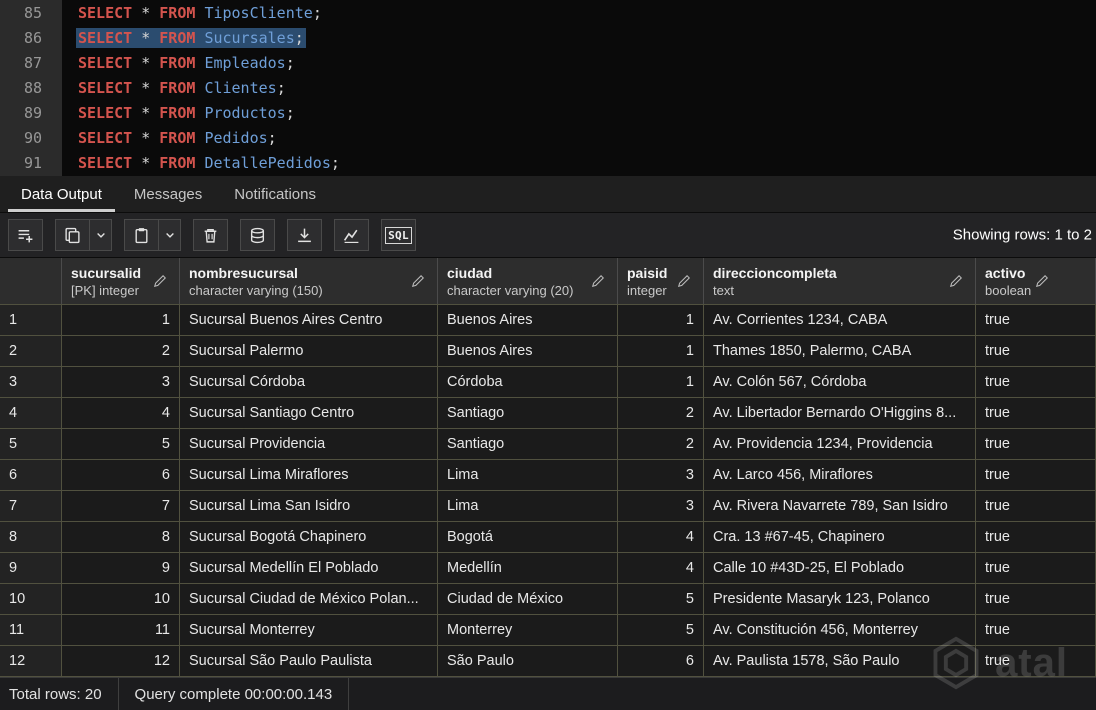 The image size is (1096, 710). Describe the element at coordinates (586, 63) in the screenshot. I see `sql-line: SELECT * FROM Empleados;` at that location.